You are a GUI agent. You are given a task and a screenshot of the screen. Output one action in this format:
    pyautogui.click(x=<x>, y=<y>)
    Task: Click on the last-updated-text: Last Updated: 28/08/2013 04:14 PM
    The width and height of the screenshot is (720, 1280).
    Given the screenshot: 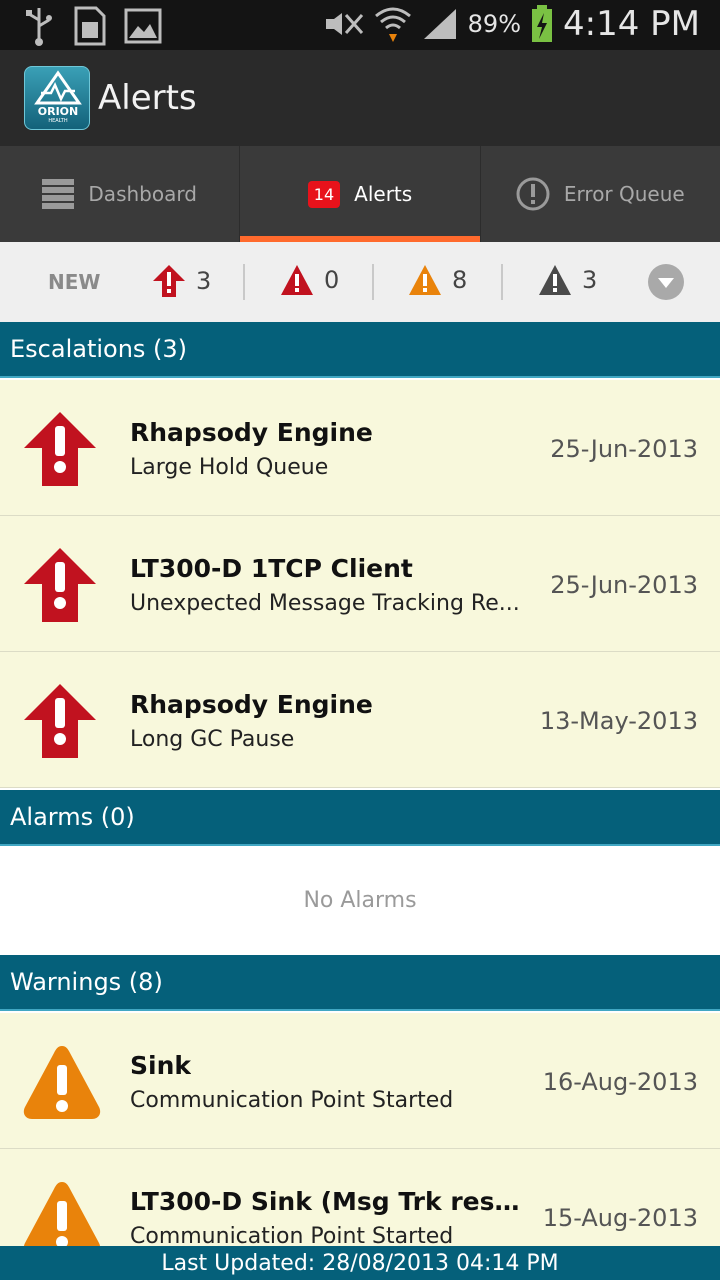 What is the action you would take?
    pyautogui.click(x=360, y=1263)
    